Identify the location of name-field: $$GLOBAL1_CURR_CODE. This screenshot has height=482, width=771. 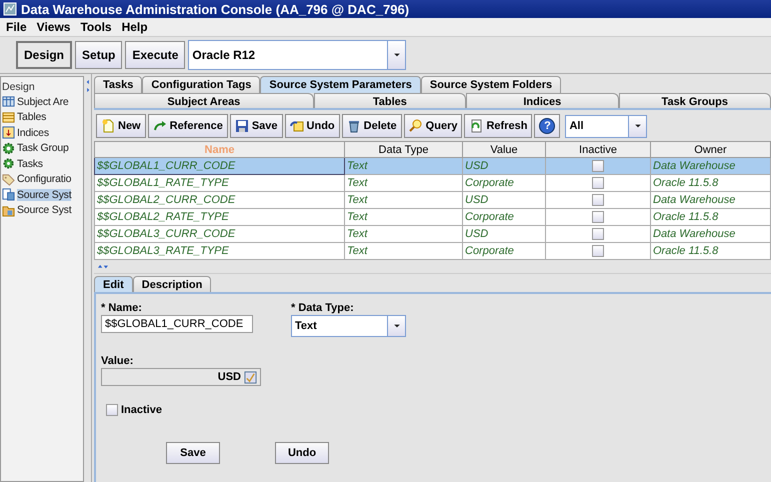
(177, 324).